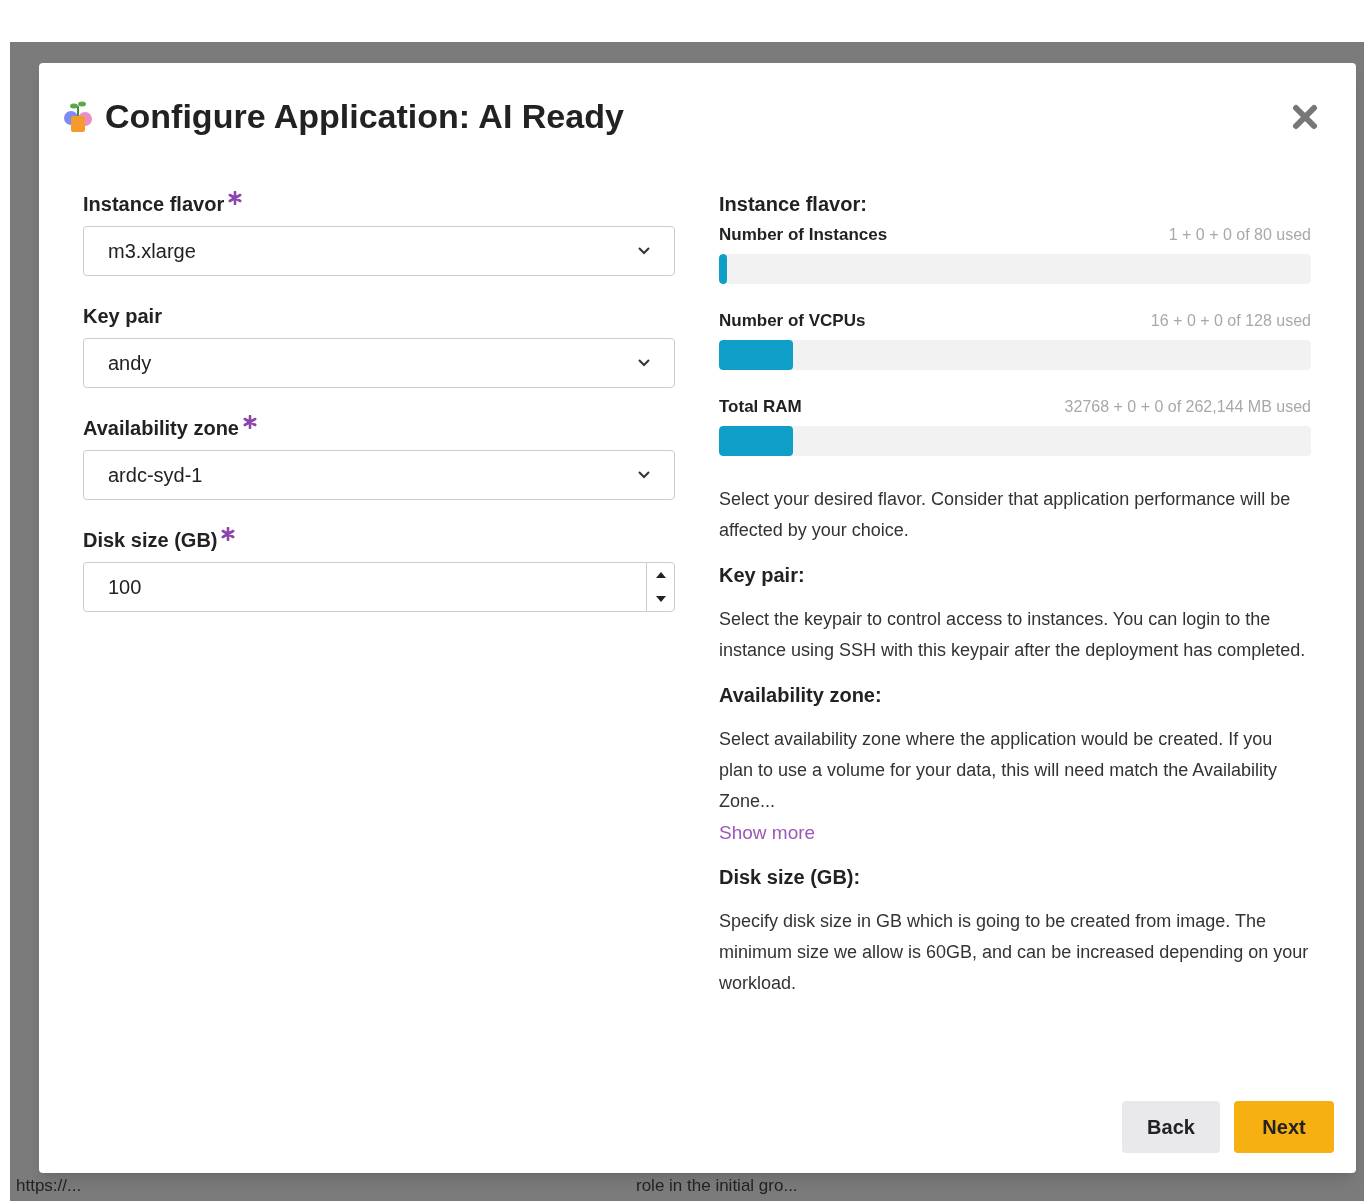 This screenshot has height=1201, width=1364. Describe the element at coordinates (1305, 116) in the screenshot. I see `close-icon` at that location.